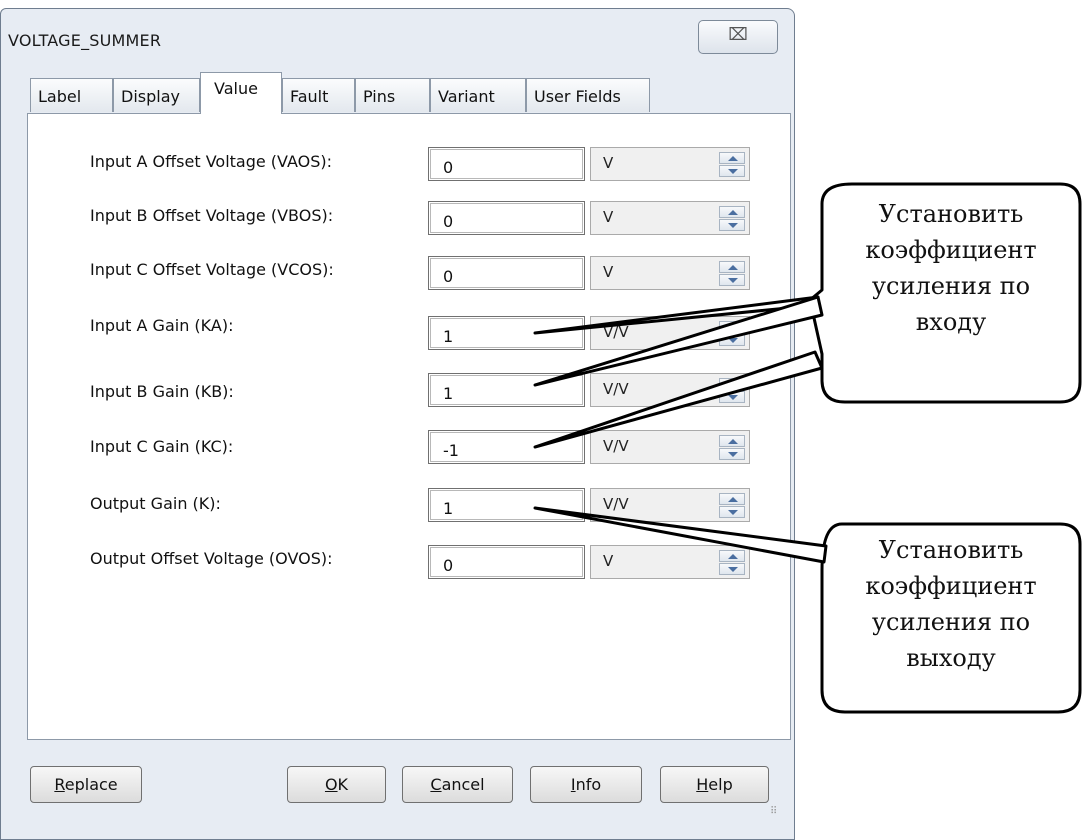  What do you see at coordinates (85, 40) in the screenshot?
I see `window-title: VOLTAGE_SUMMER` at bounding box center [85, 40].